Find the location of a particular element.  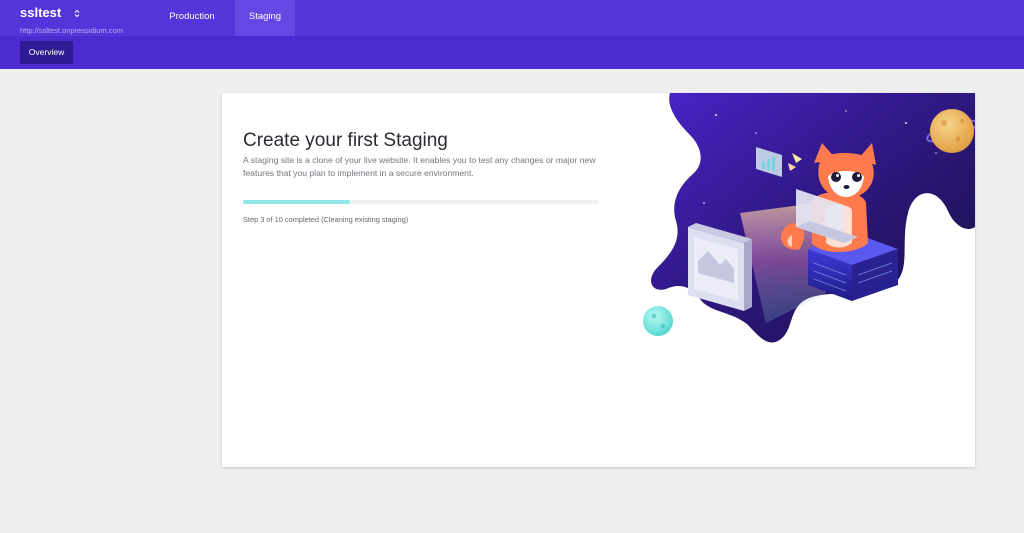

page-title: Create your first Staging is located at coordinates (345, 140).